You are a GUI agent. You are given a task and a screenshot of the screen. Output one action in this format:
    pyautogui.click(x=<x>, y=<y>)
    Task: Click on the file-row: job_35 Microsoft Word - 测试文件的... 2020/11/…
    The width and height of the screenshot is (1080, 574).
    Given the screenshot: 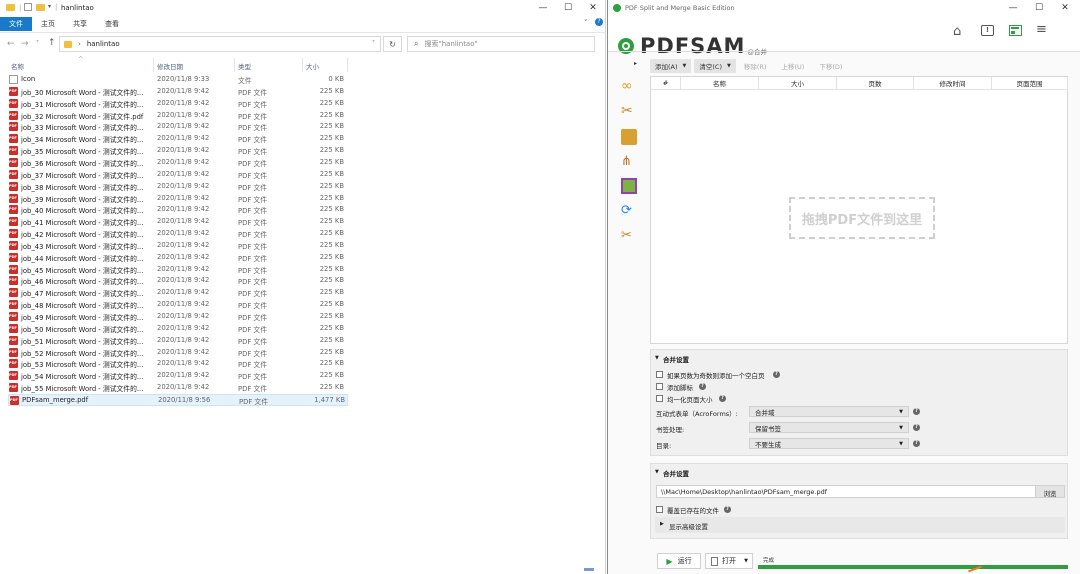 What is the action you would take?
    pyautogui.click(x=178, y=151)
    